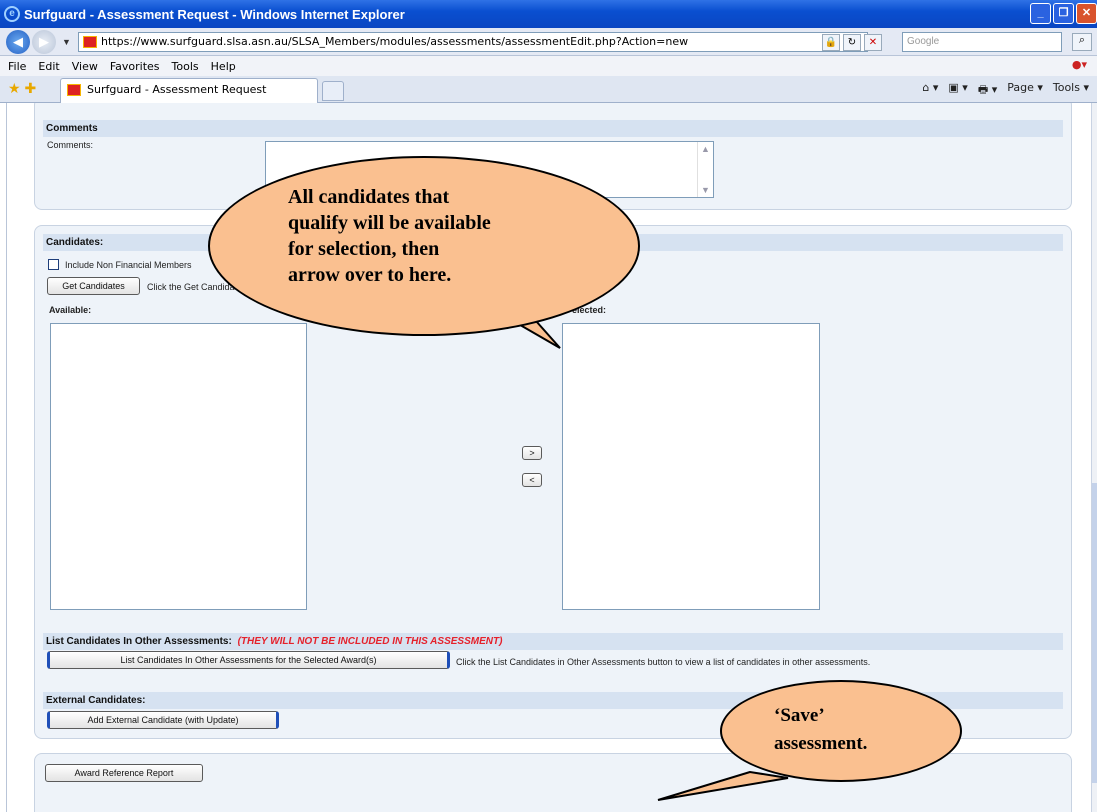 This screenshot has width=1097, height=812. I want to click on home-icon: ⌂ ▾, so click(930, 90).